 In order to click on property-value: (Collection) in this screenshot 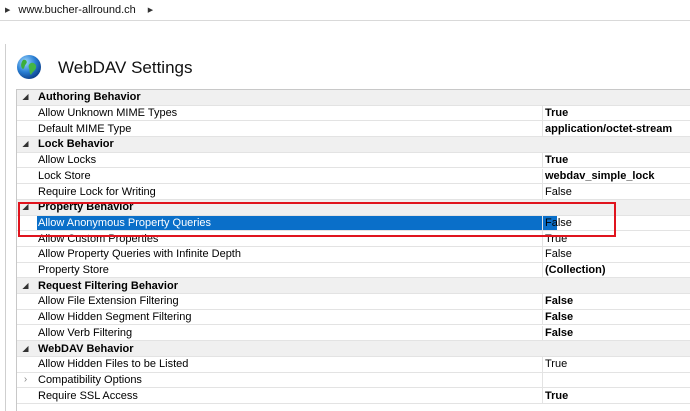, I will do `click(616, 270)`.